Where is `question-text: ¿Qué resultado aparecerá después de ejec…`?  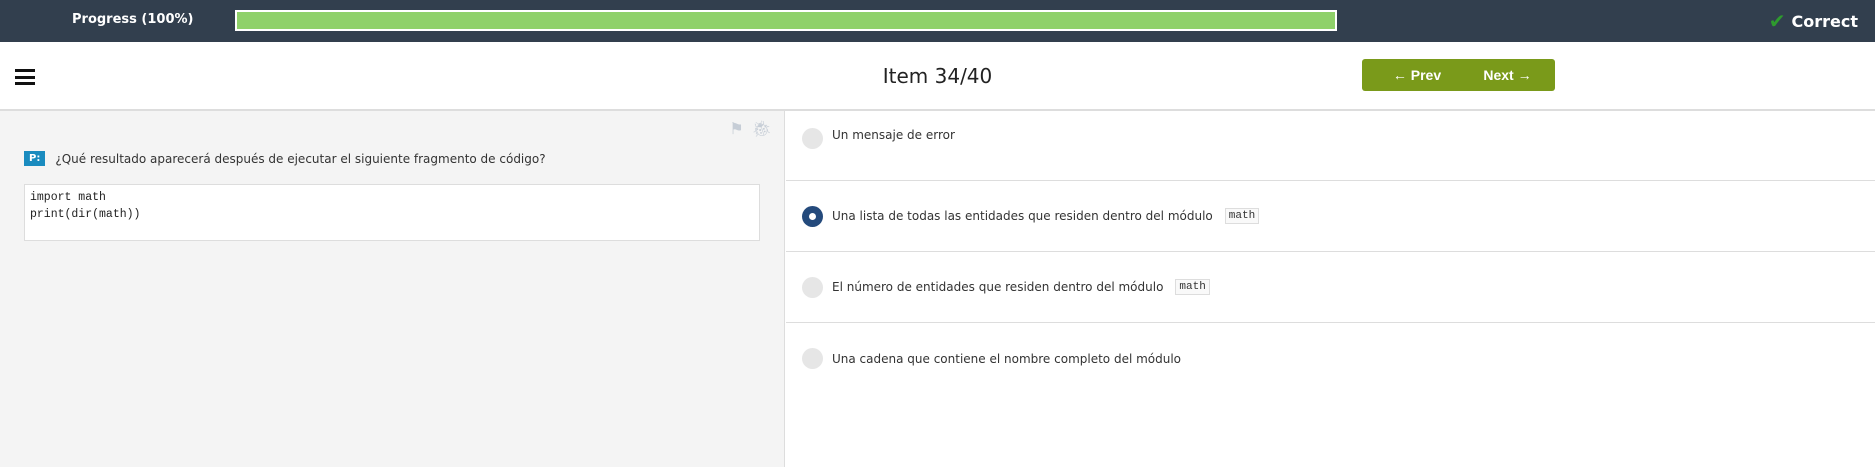
question-text: ¿Qué resultado aparecerá después de ejec… is located at coordinates (300, 158).